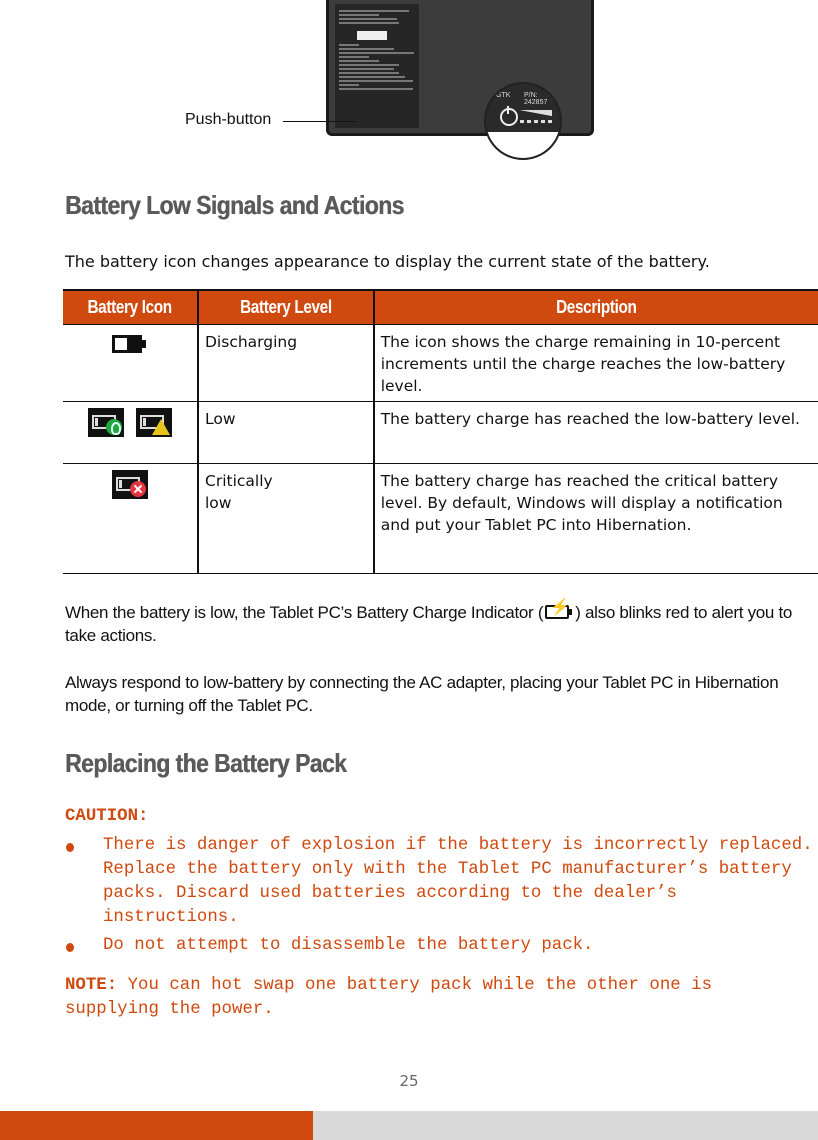 Image resolution: width=818 pixels, height=1140 pixels. Describe the element at coordinates (130, 484) in the screenshot. I see `battery-critical-icon` at that location.